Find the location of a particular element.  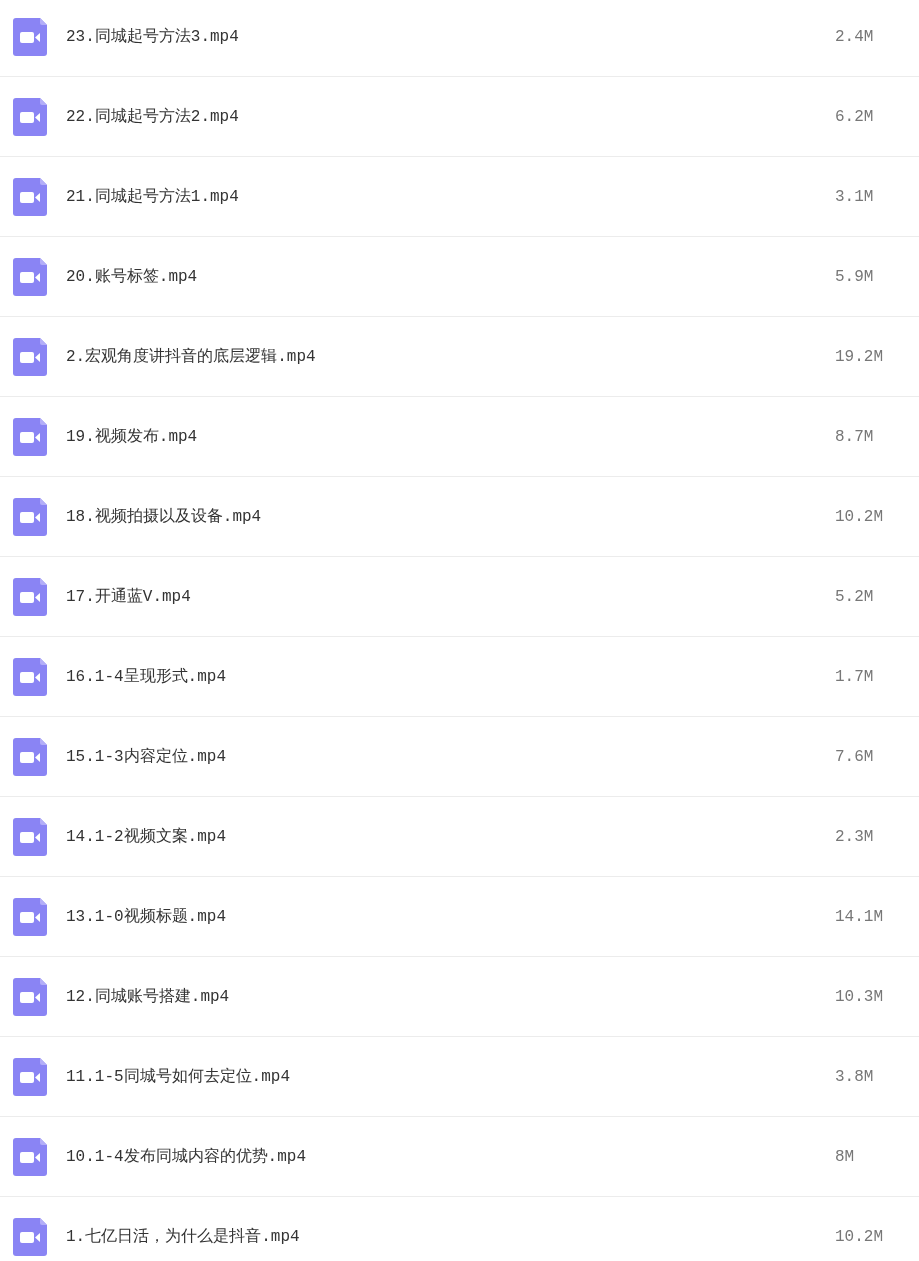

file-row: 17.开通蓝V.mp4 5.2M is located at coordinates (459, 597).